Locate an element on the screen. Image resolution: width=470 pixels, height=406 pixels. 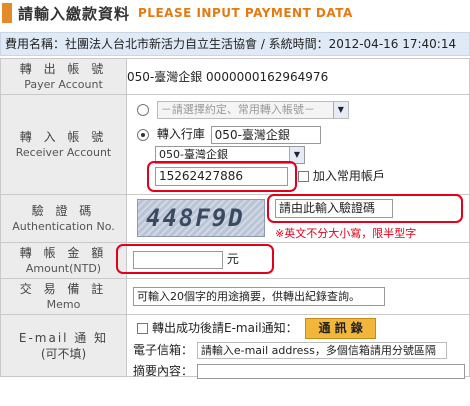
memo-cell: 可輸入20個字的用途摘要，供轉出紀錄查詢。 is located at coordinates (298, 296).